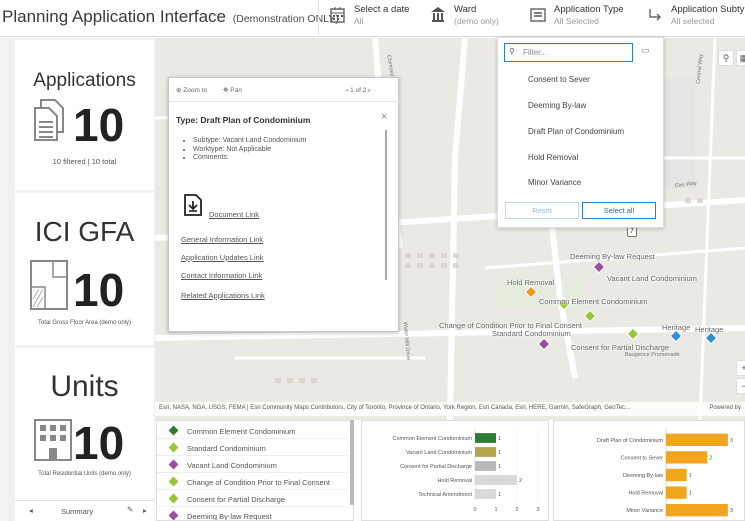 Image resolution: width=745 pixels, height=521 pixels. What do you see at coordinates (99, 125) in the screenshot?
I see `applications-value: 10` at bounding box center [99, 125].